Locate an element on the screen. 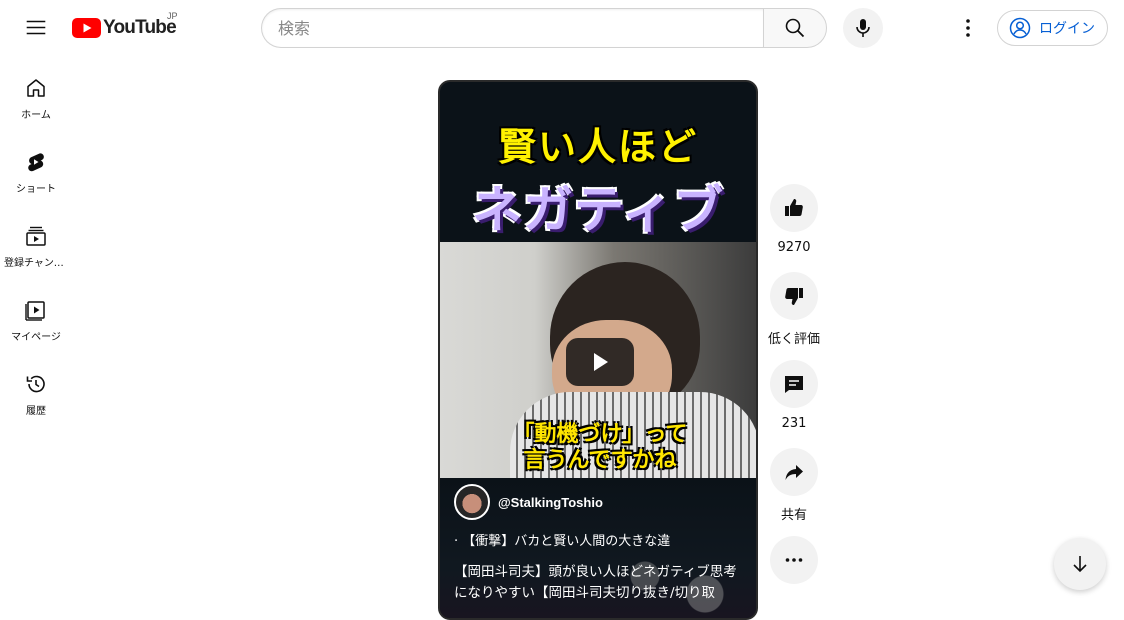 Image resolution: width=1124 pixels, height=620 pixels. youtube-play-logo-icon is located at coordinates (86, 28).